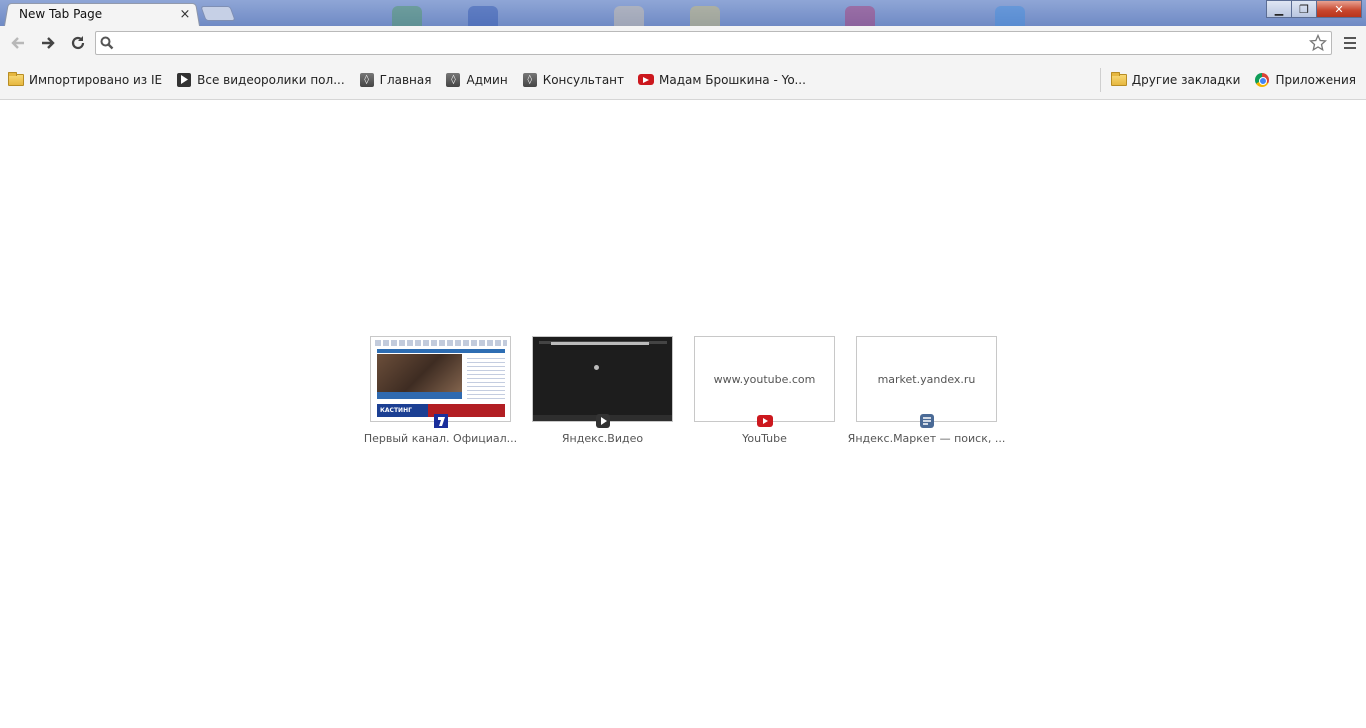 This screenshot has width=1366, height=728. I want to click on tile-title: YouTube, so click(764, 438).